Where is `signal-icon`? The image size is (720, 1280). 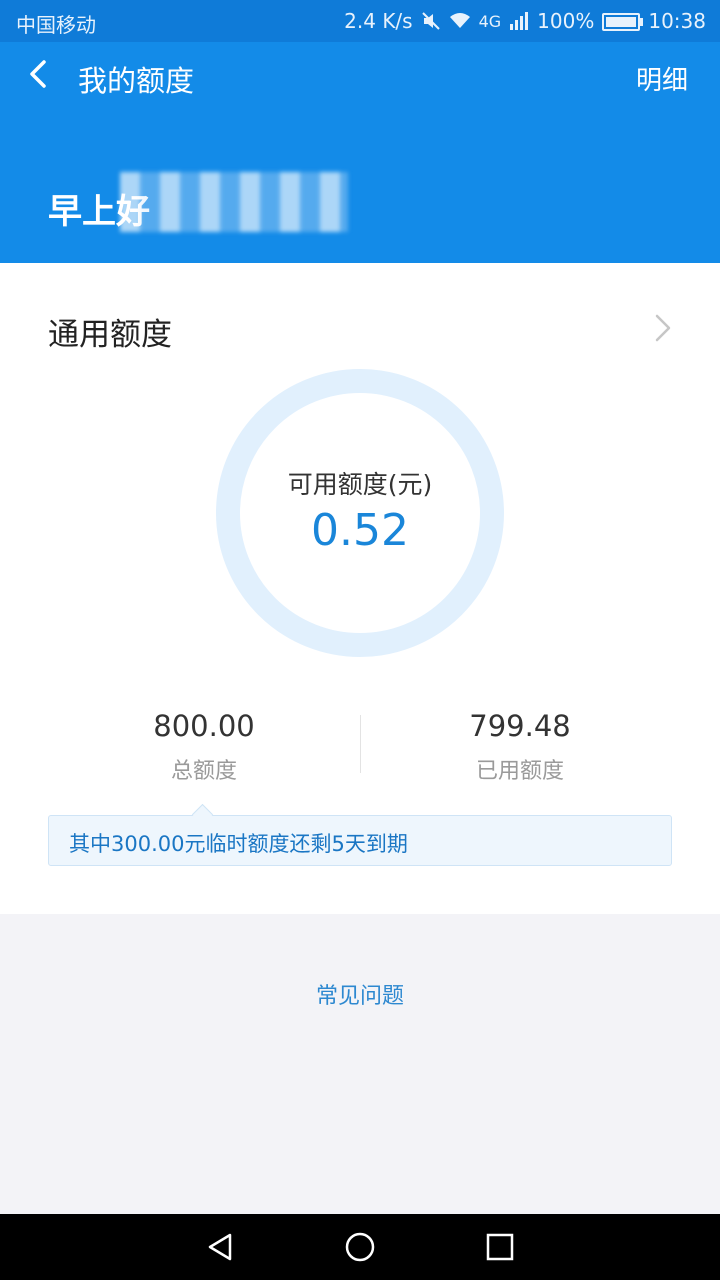 signal-icon is located at coordinates (519, 21).